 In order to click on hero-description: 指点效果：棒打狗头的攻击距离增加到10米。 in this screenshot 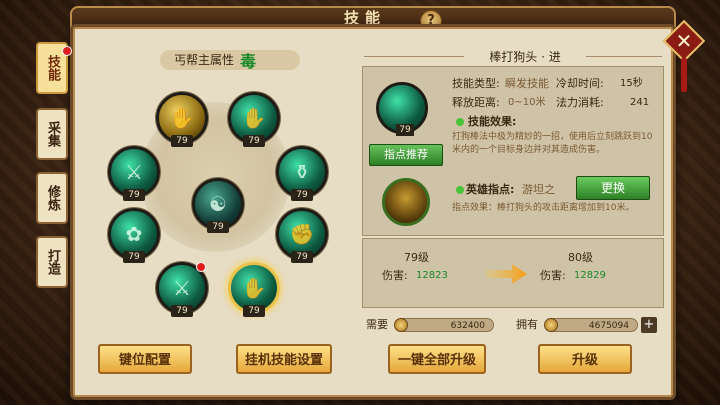, I will do `click(543, 208)`.